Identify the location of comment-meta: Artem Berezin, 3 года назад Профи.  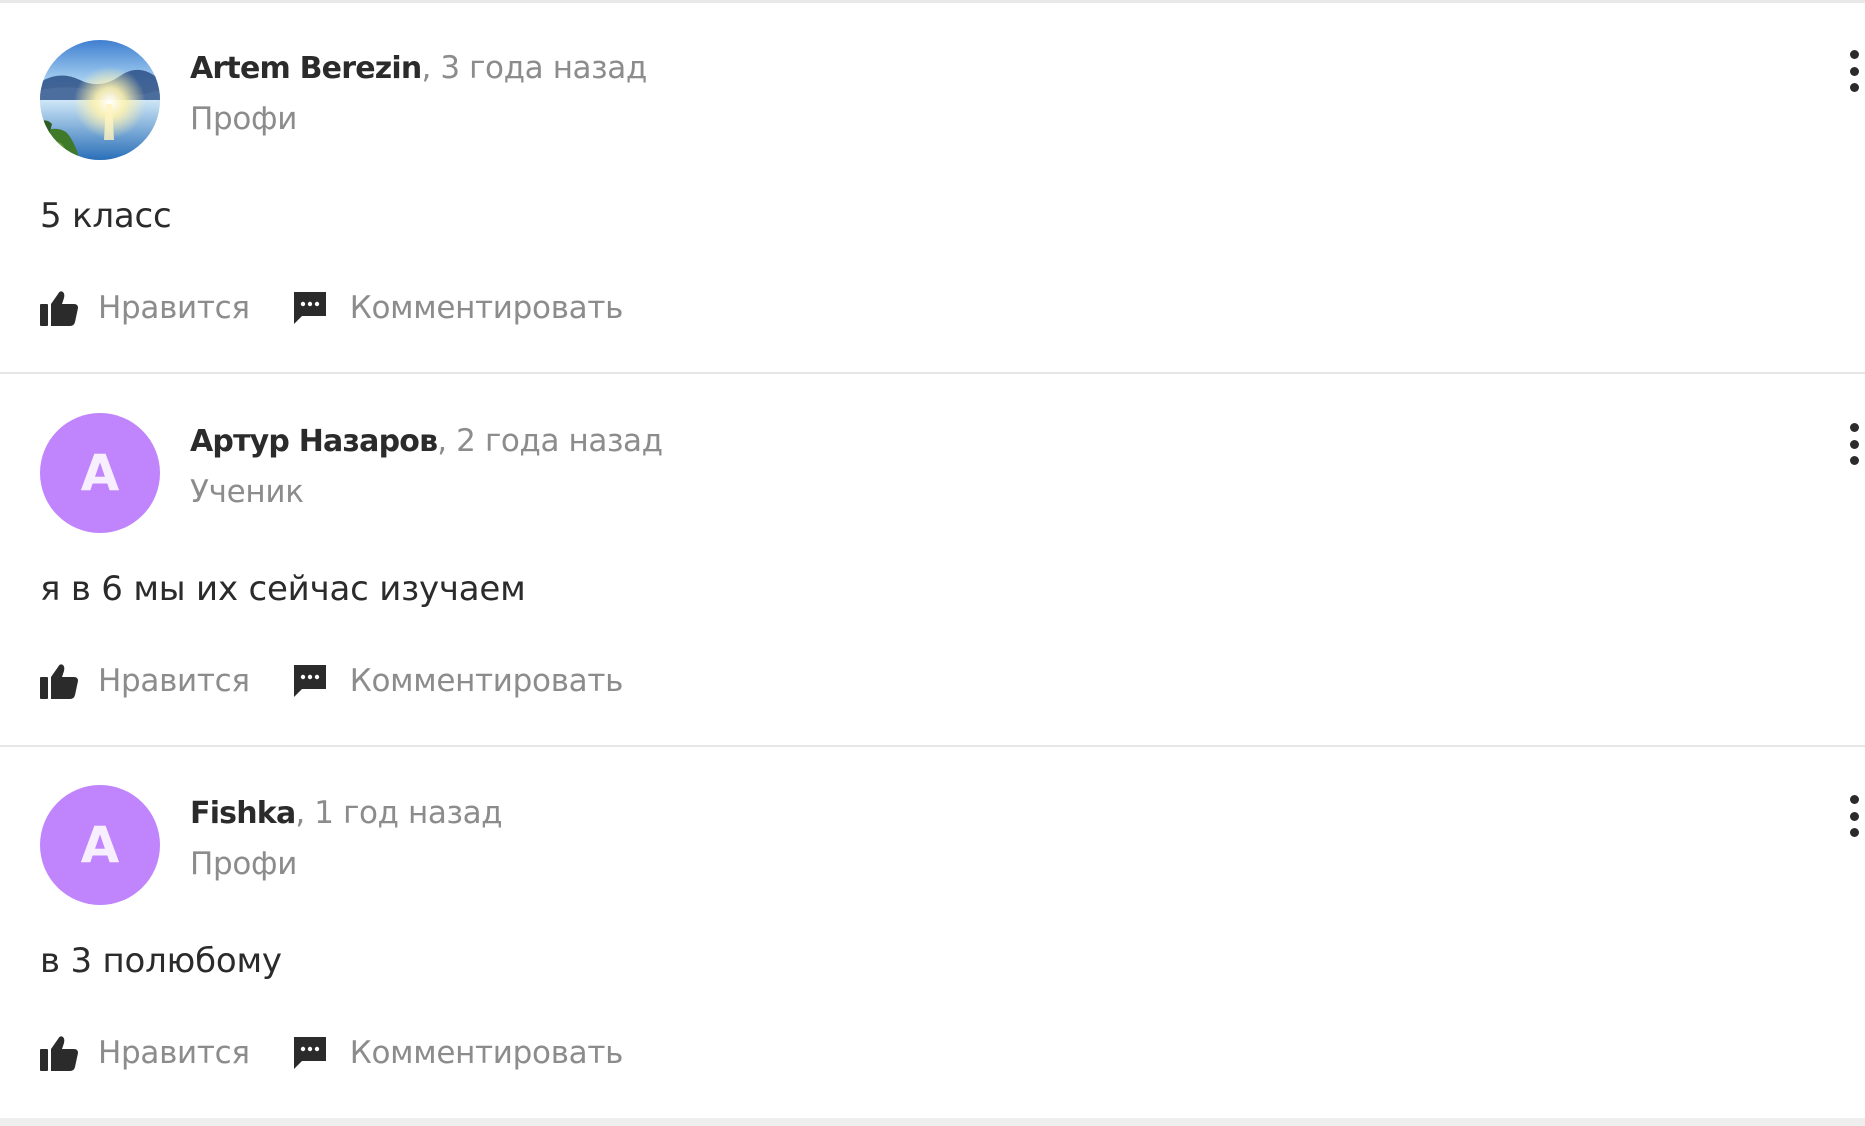
(418, 93).